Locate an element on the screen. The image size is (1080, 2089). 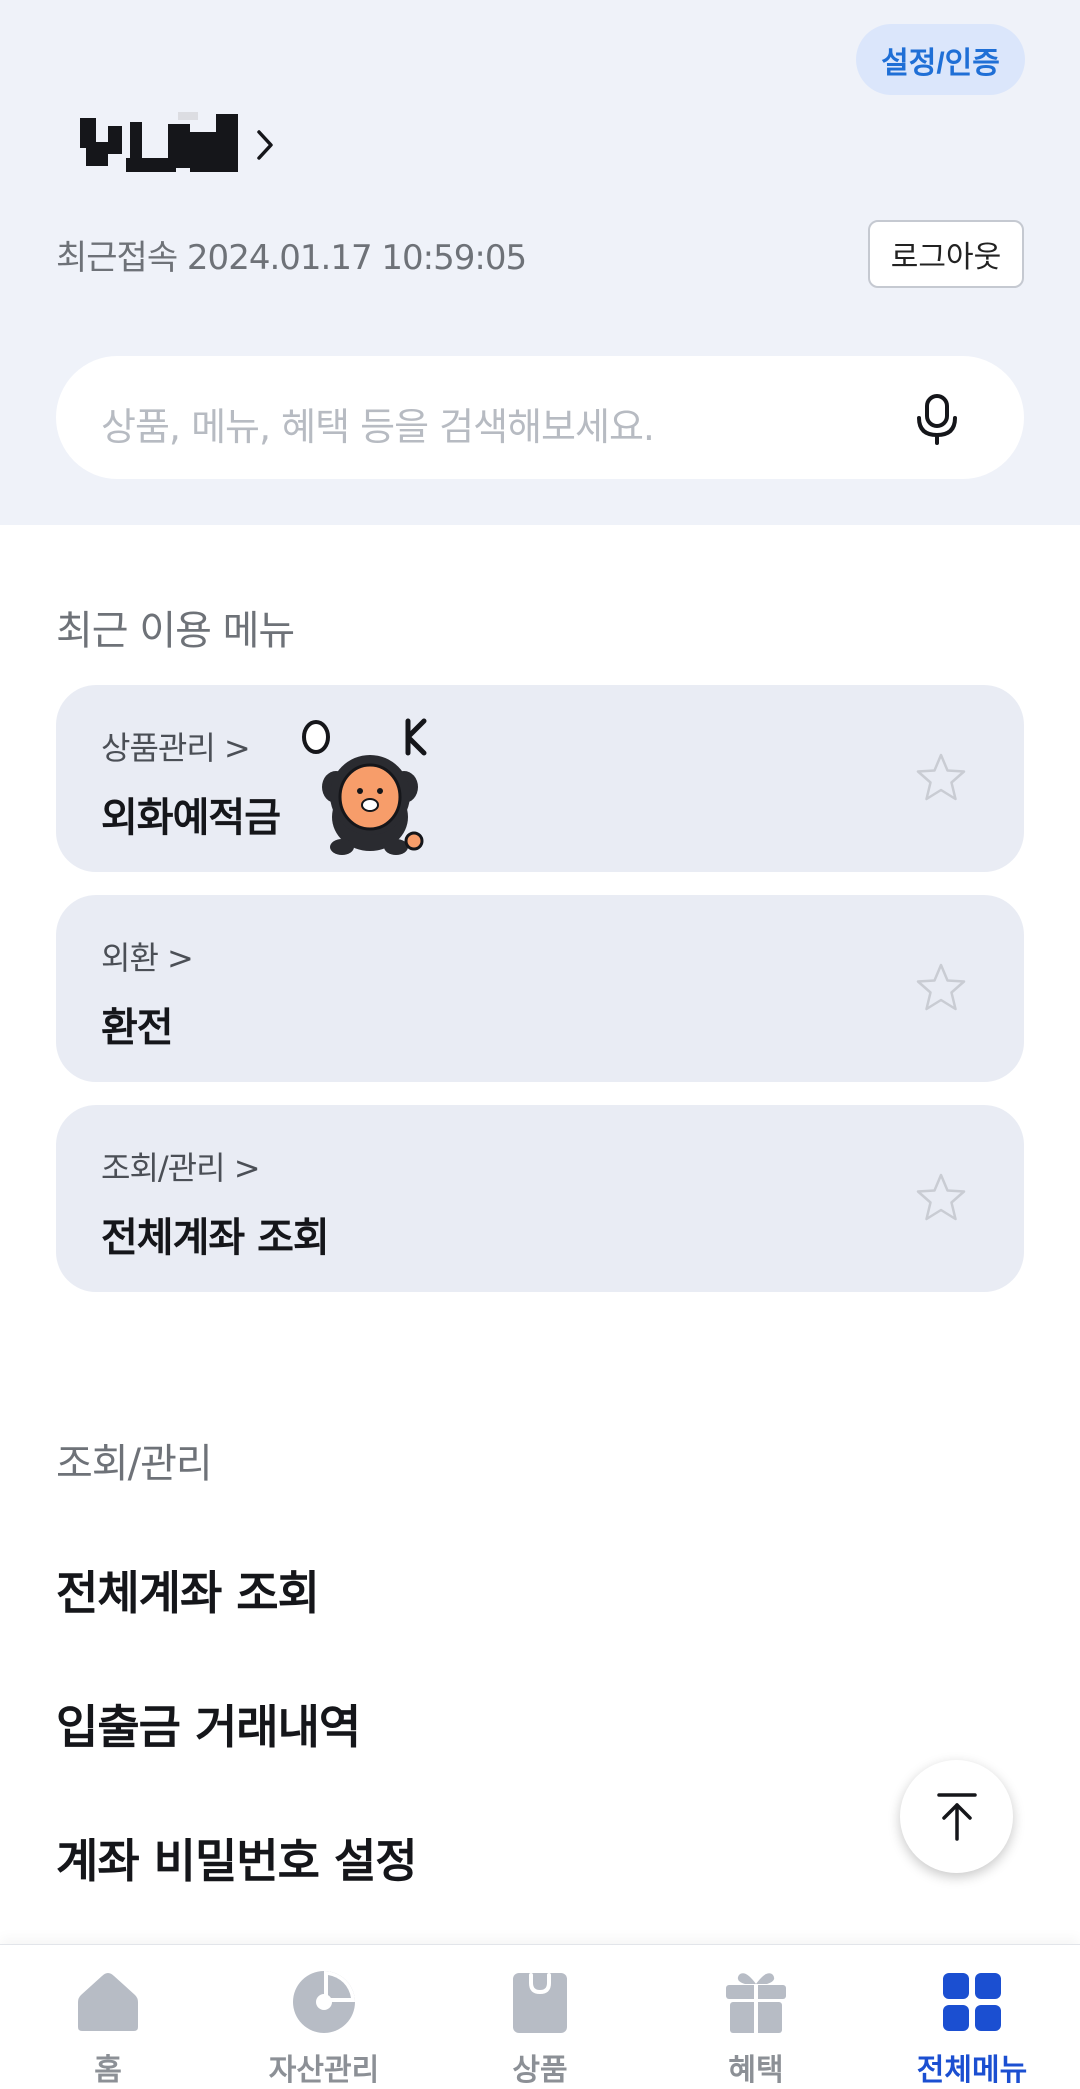
menu-link-transaction-history: 입출금 거래내역 is located at coordinates (208, 1724).